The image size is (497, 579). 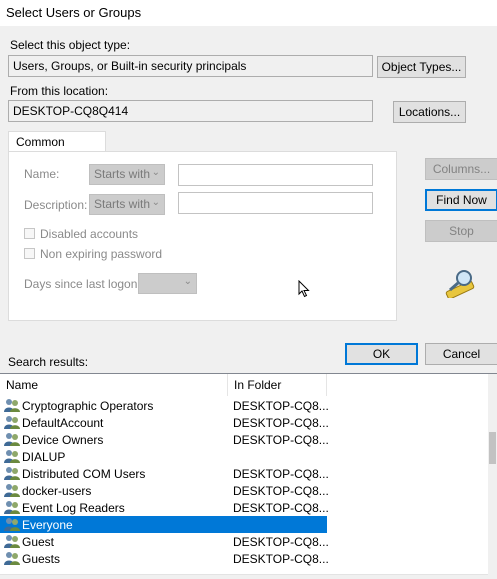 What do you see at coordinates (42, 174) in the screenshot?
I see `name-label: Name:` at bounding box center [42, 174].